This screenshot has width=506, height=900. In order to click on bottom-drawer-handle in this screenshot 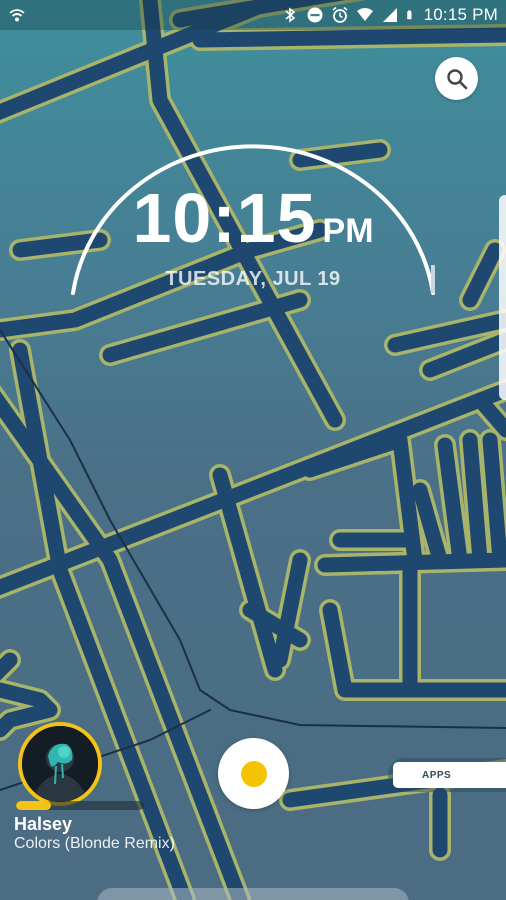, I will do `click(253, 894)`.